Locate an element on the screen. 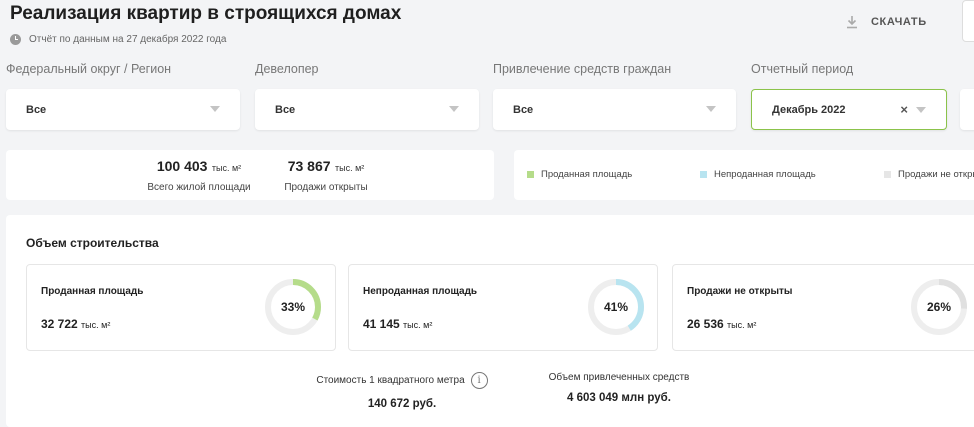 This screenshot has width=974, height=427. funding-select-value: Все is located at coordinates (523, 109).